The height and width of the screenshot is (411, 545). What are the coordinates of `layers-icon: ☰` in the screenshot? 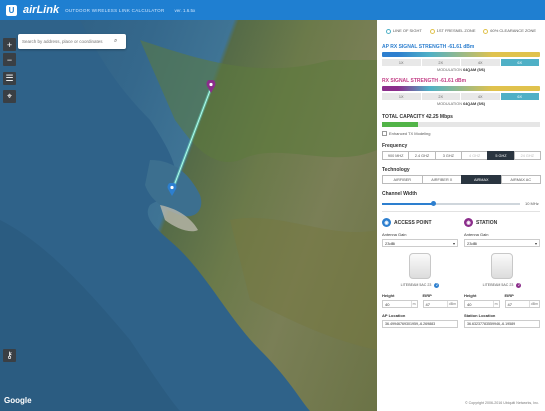 It's located at (9, 78).